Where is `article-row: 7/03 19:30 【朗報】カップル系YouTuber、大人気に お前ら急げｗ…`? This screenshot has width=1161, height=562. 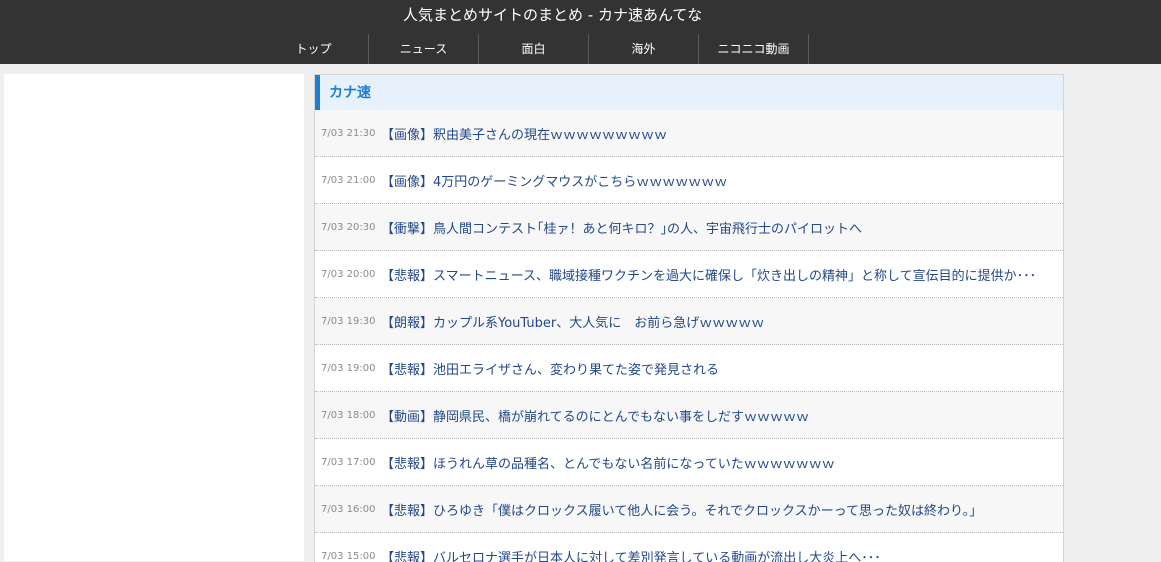
article-row: 7/03 19:30 【朗報】カップル系YouTuber、大人気に お前ら急げｗ… is located at coordinates (689, 321).